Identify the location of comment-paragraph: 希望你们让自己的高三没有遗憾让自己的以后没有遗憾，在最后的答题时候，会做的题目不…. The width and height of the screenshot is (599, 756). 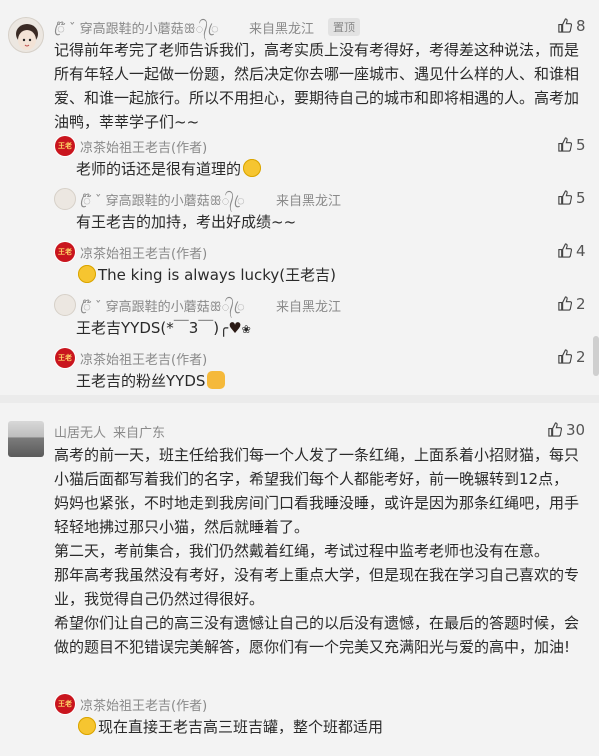
(317, 635).